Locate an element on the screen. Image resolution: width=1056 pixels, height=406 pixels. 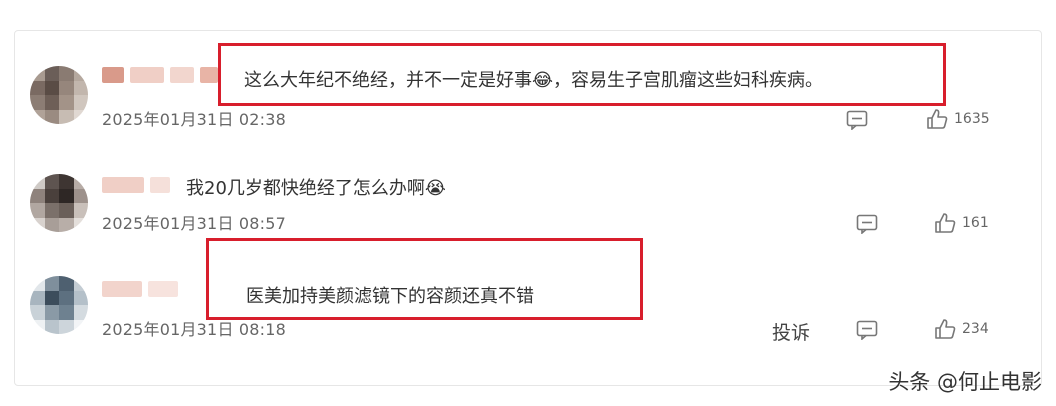
like-button: 234 is located at coordinates (961, 329).